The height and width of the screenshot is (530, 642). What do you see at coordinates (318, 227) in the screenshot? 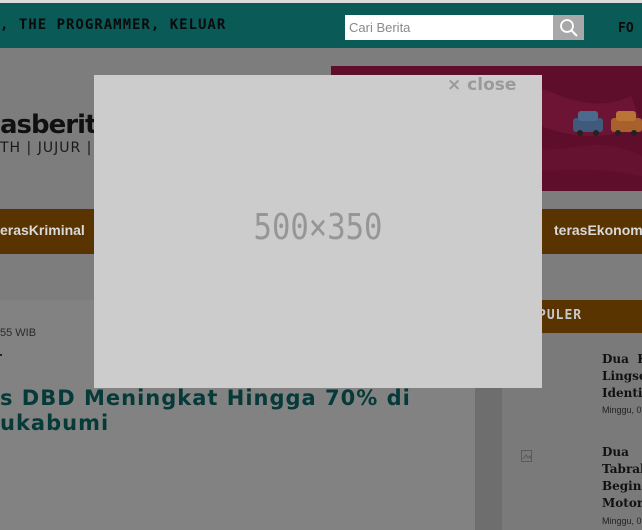
I see `ad-placeholder: 500×350` at bounding box center [318, 227].